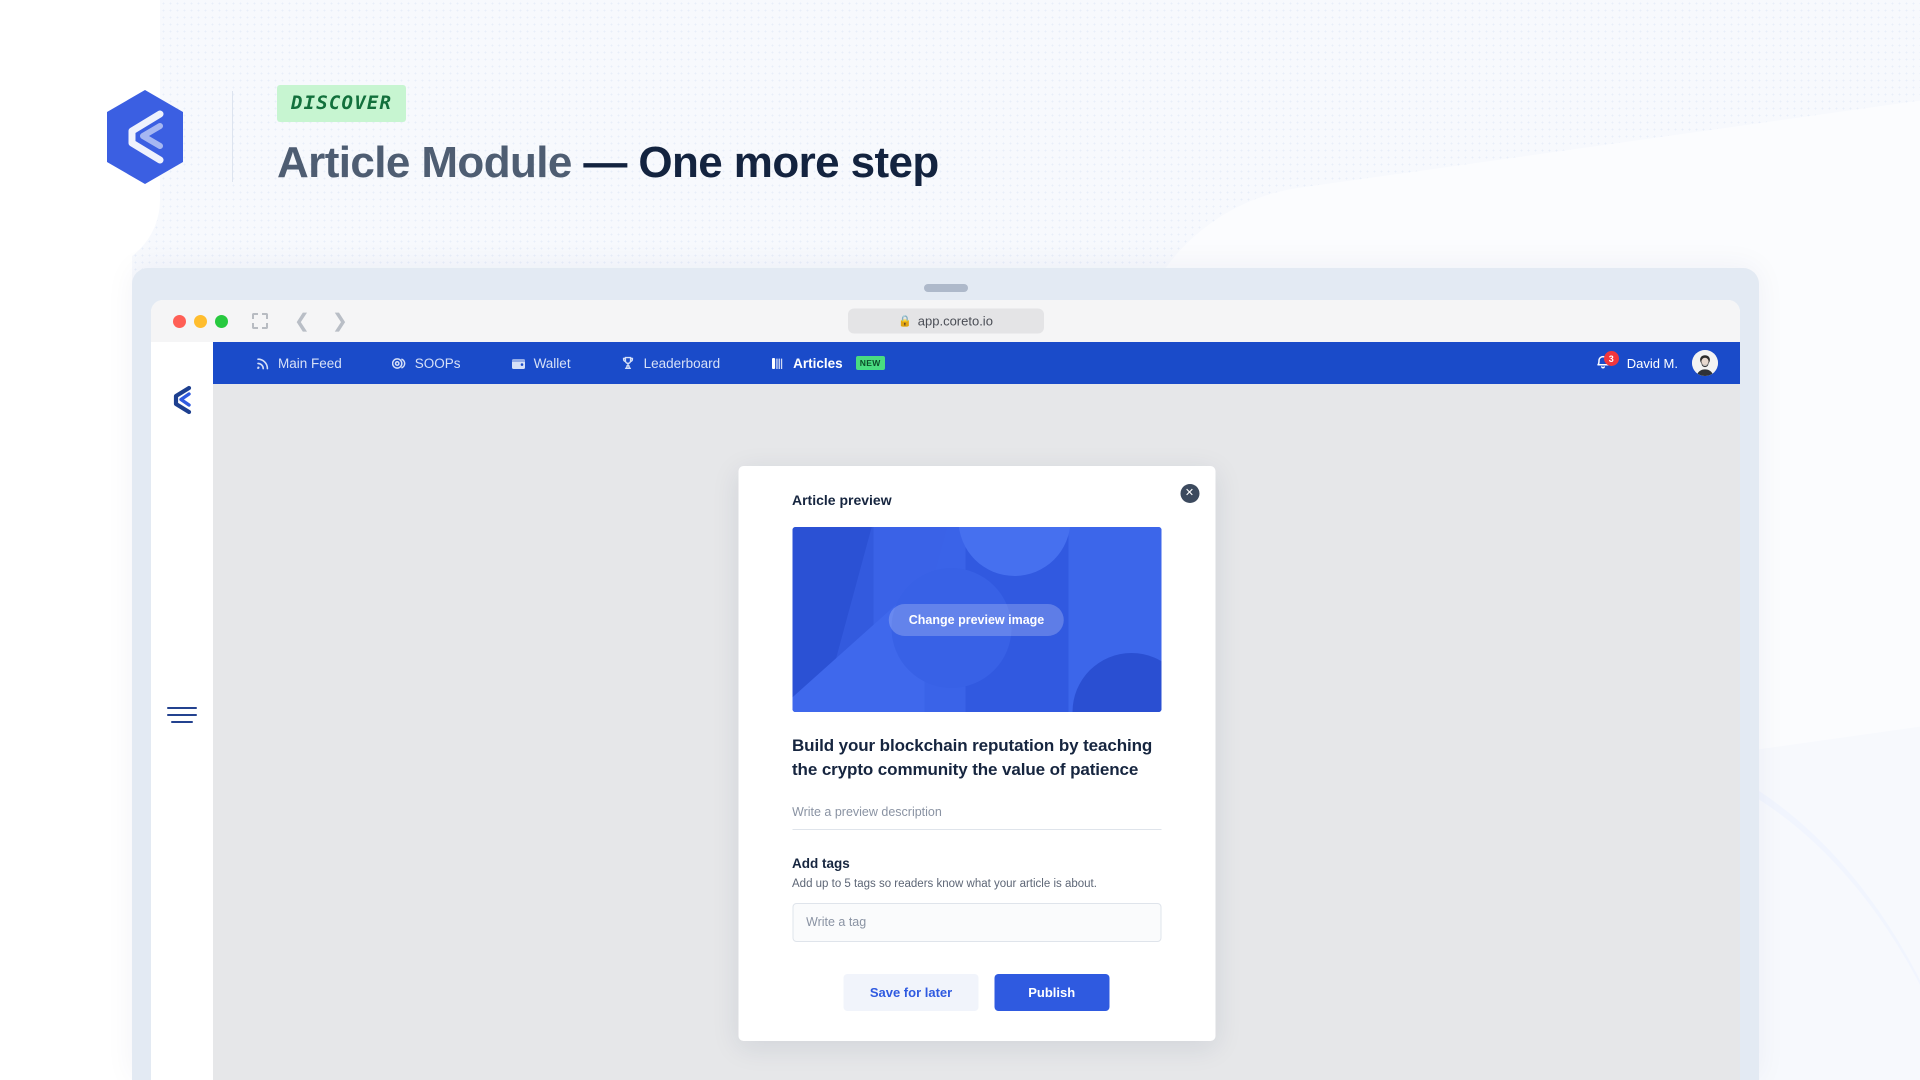  What do you see at coordinates (1052, 992) in the screenshot?
I see `publish-button: Publish` at bounding box center [1052, 992].